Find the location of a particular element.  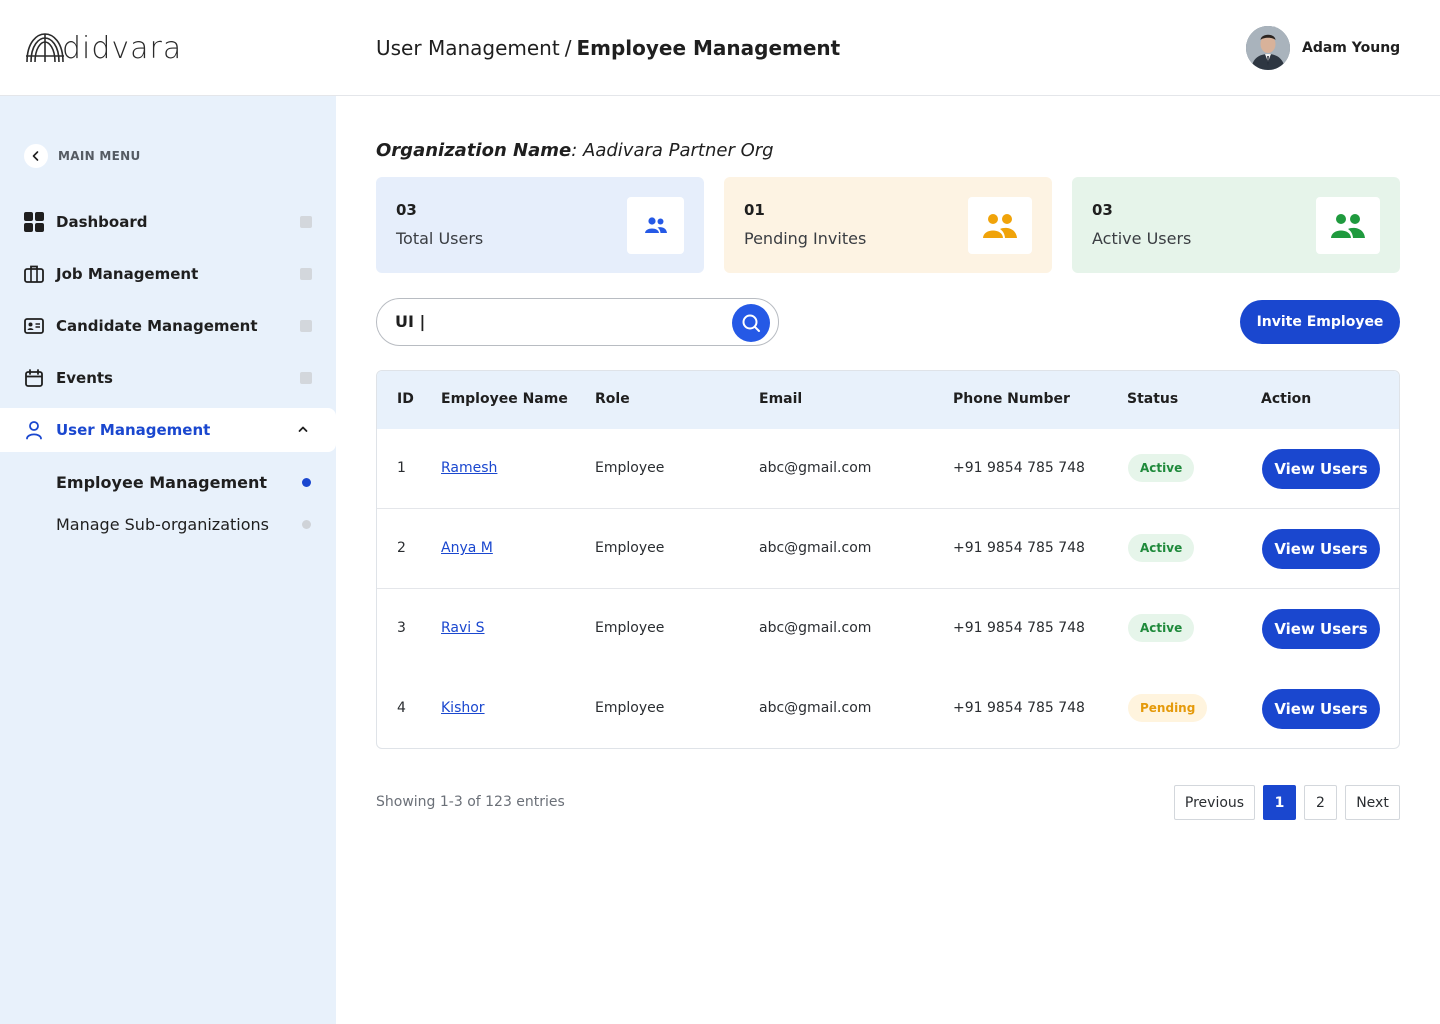

search-input: UI | is located at coordinates (577, 322).